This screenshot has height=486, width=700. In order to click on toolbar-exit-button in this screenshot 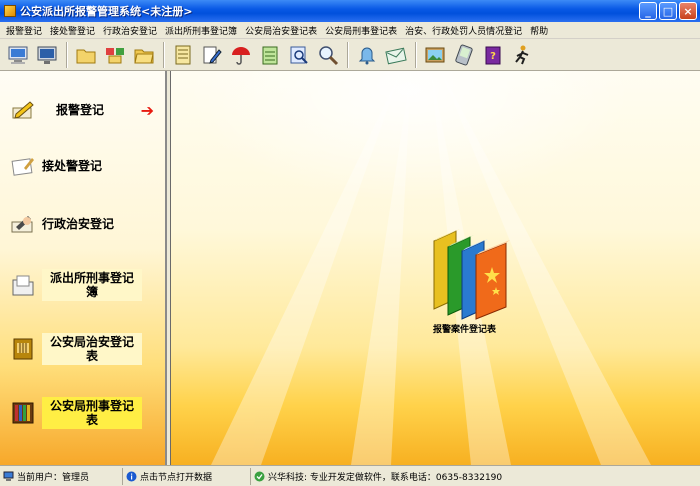, I will do `click(521, 54)`.